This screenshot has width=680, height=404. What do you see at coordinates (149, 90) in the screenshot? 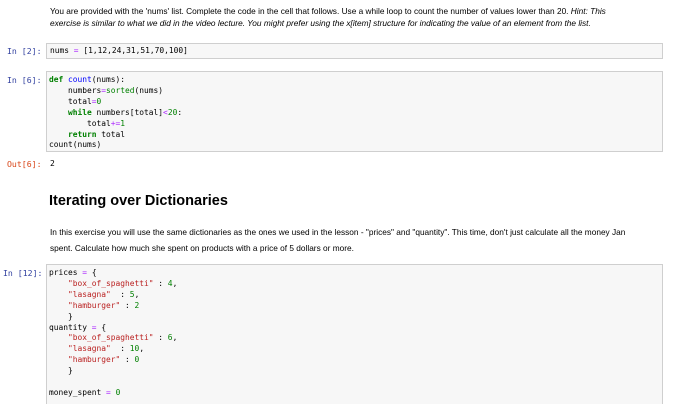
I see `code-args: (nums)` at bounding box center [149, 90].